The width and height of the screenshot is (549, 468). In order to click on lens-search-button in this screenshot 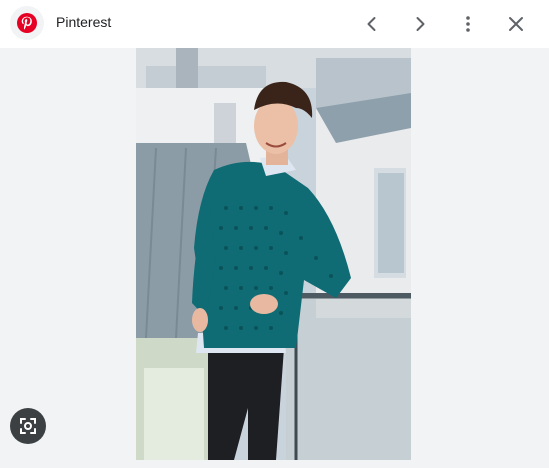, I will do `click(28, 426)`.